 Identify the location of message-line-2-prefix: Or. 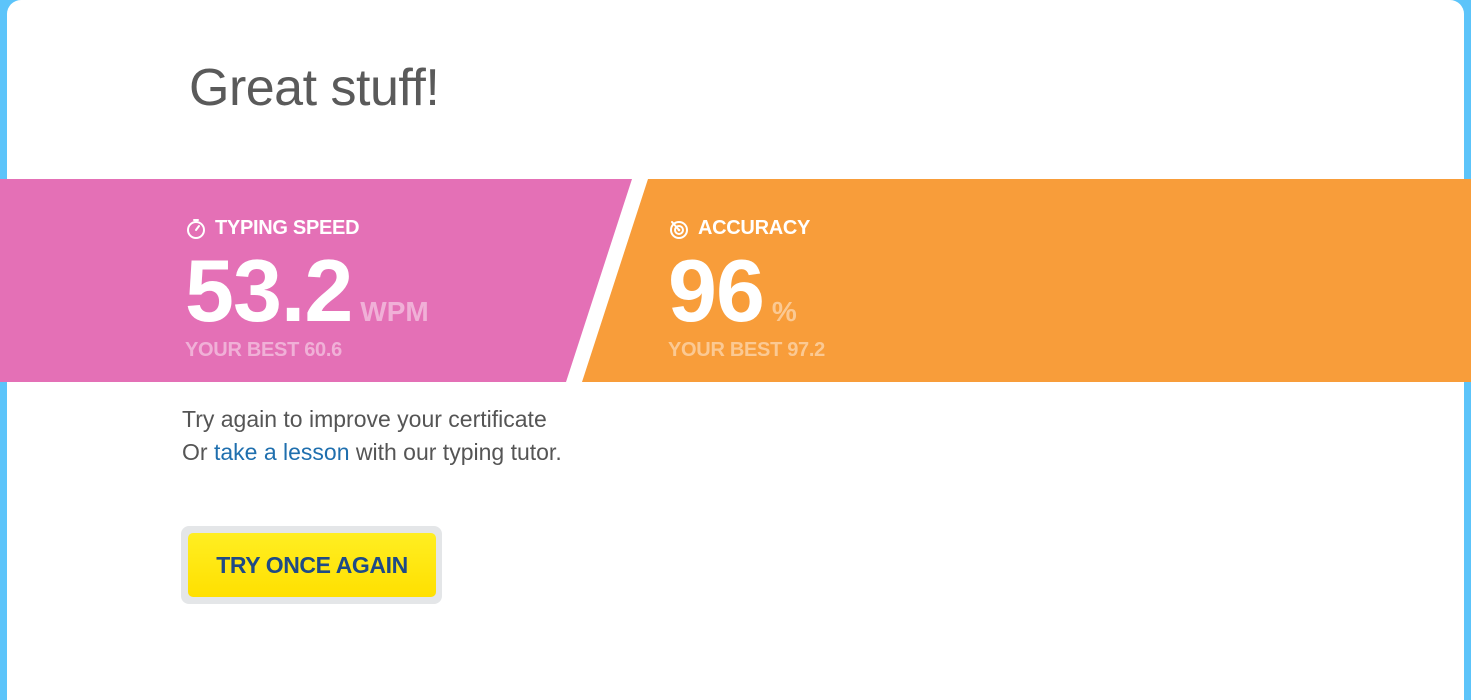
(198, 452).